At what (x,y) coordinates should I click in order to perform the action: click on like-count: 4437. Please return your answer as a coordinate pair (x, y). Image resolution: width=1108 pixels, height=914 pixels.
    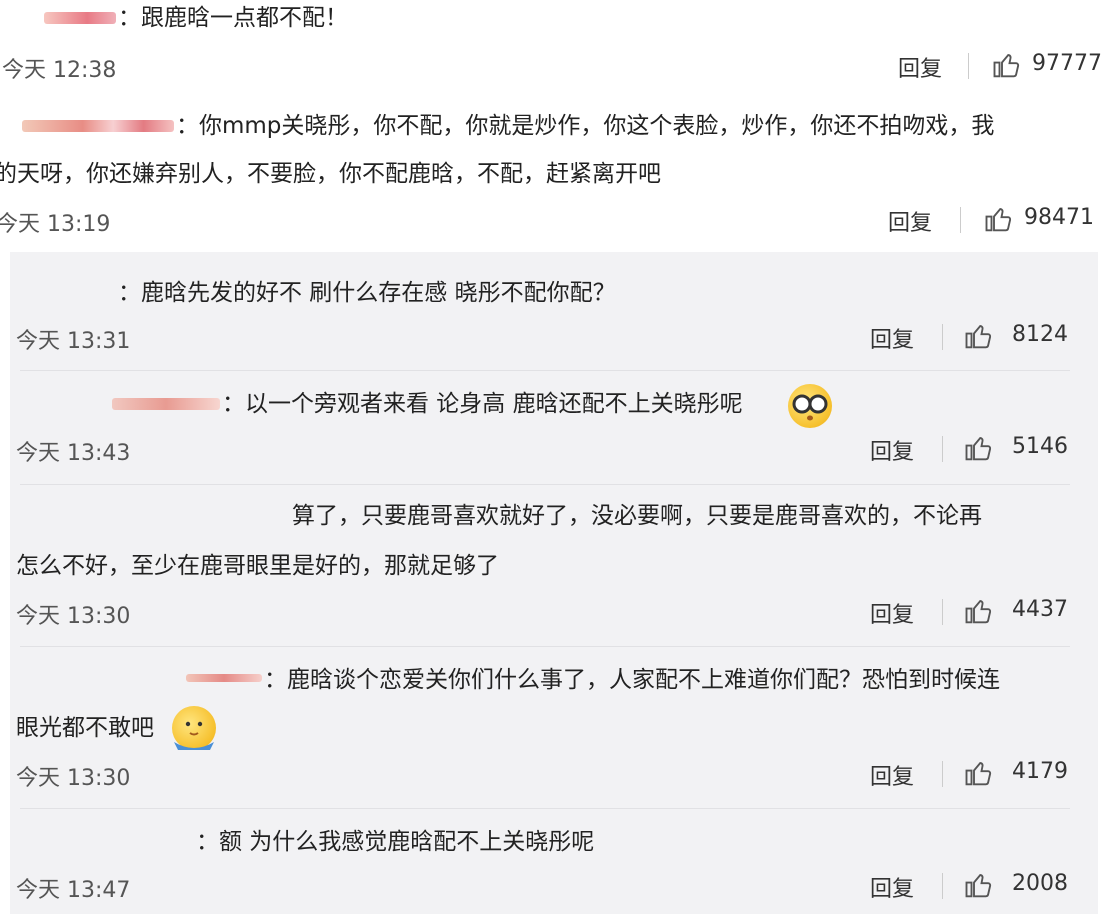
    Looking at the image, I should click on (1040, 609).